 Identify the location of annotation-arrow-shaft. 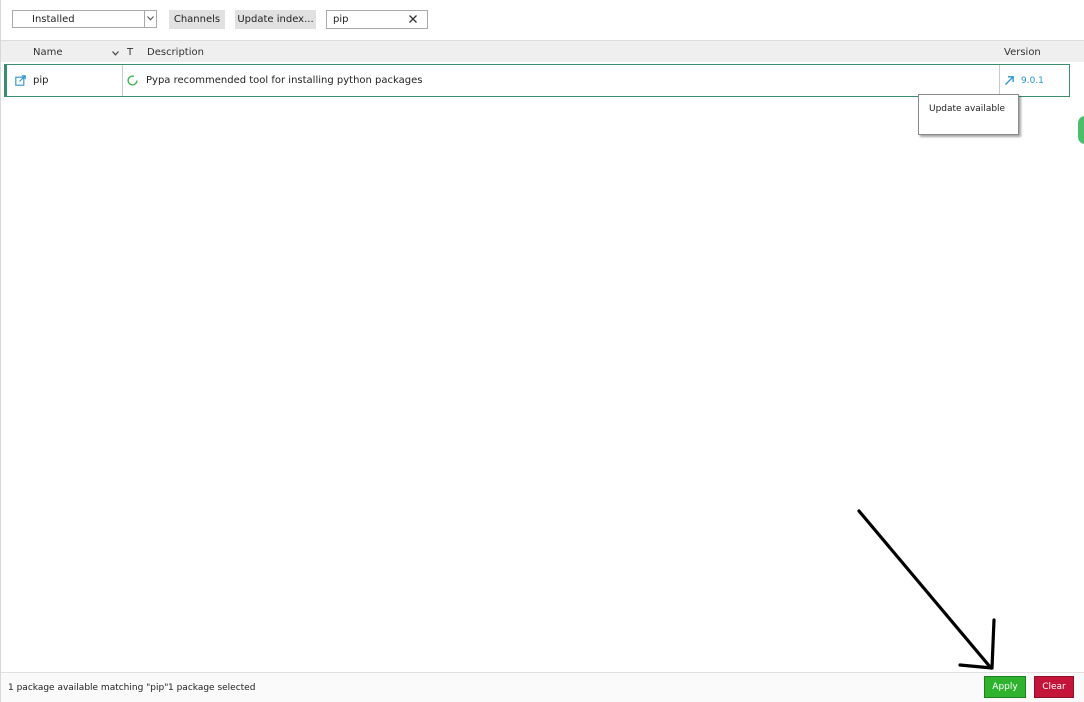
(925, 589).